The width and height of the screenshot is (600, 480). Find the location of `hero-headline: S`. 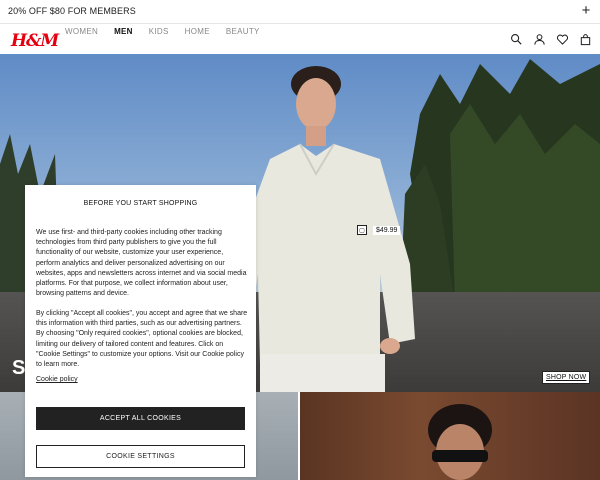

hero-headline: S is located at coordinates (19, 368).